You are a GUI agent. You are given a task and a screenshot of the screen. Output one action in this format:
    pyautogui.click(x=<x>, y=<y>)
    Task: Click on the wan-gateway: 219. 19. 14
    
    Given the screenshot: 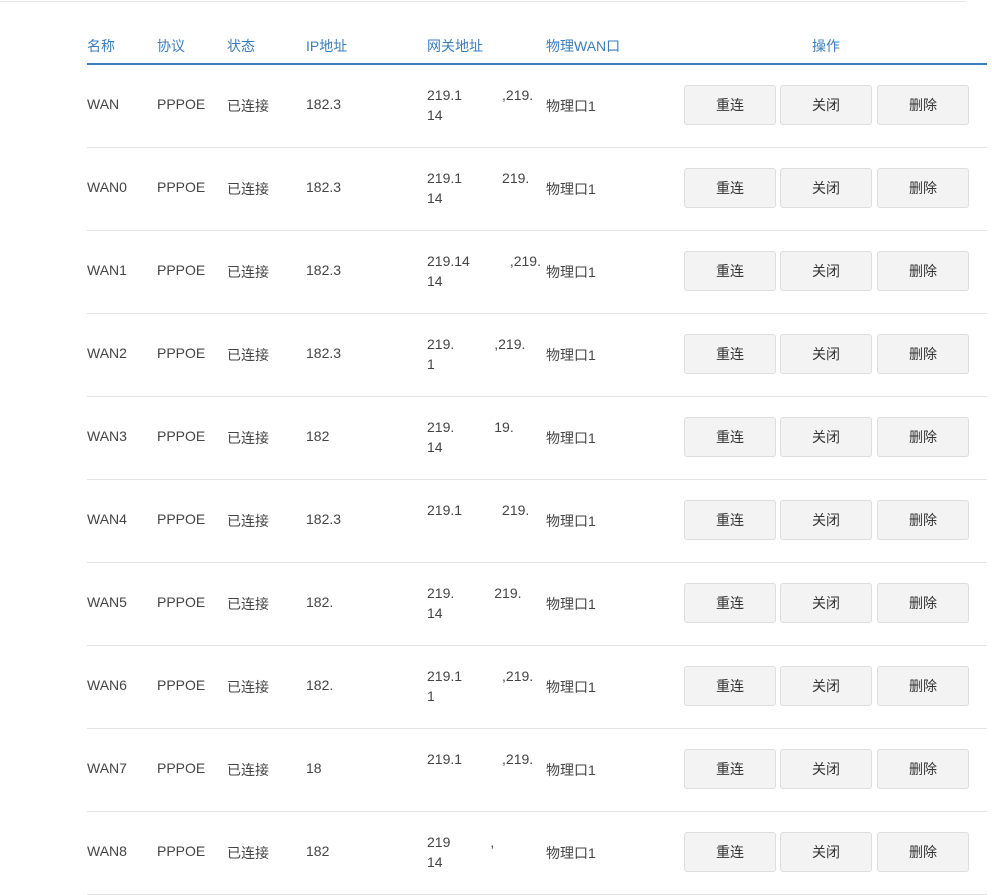 What is the action you would take?
    pyautogui.click(x=486, y=437)
    